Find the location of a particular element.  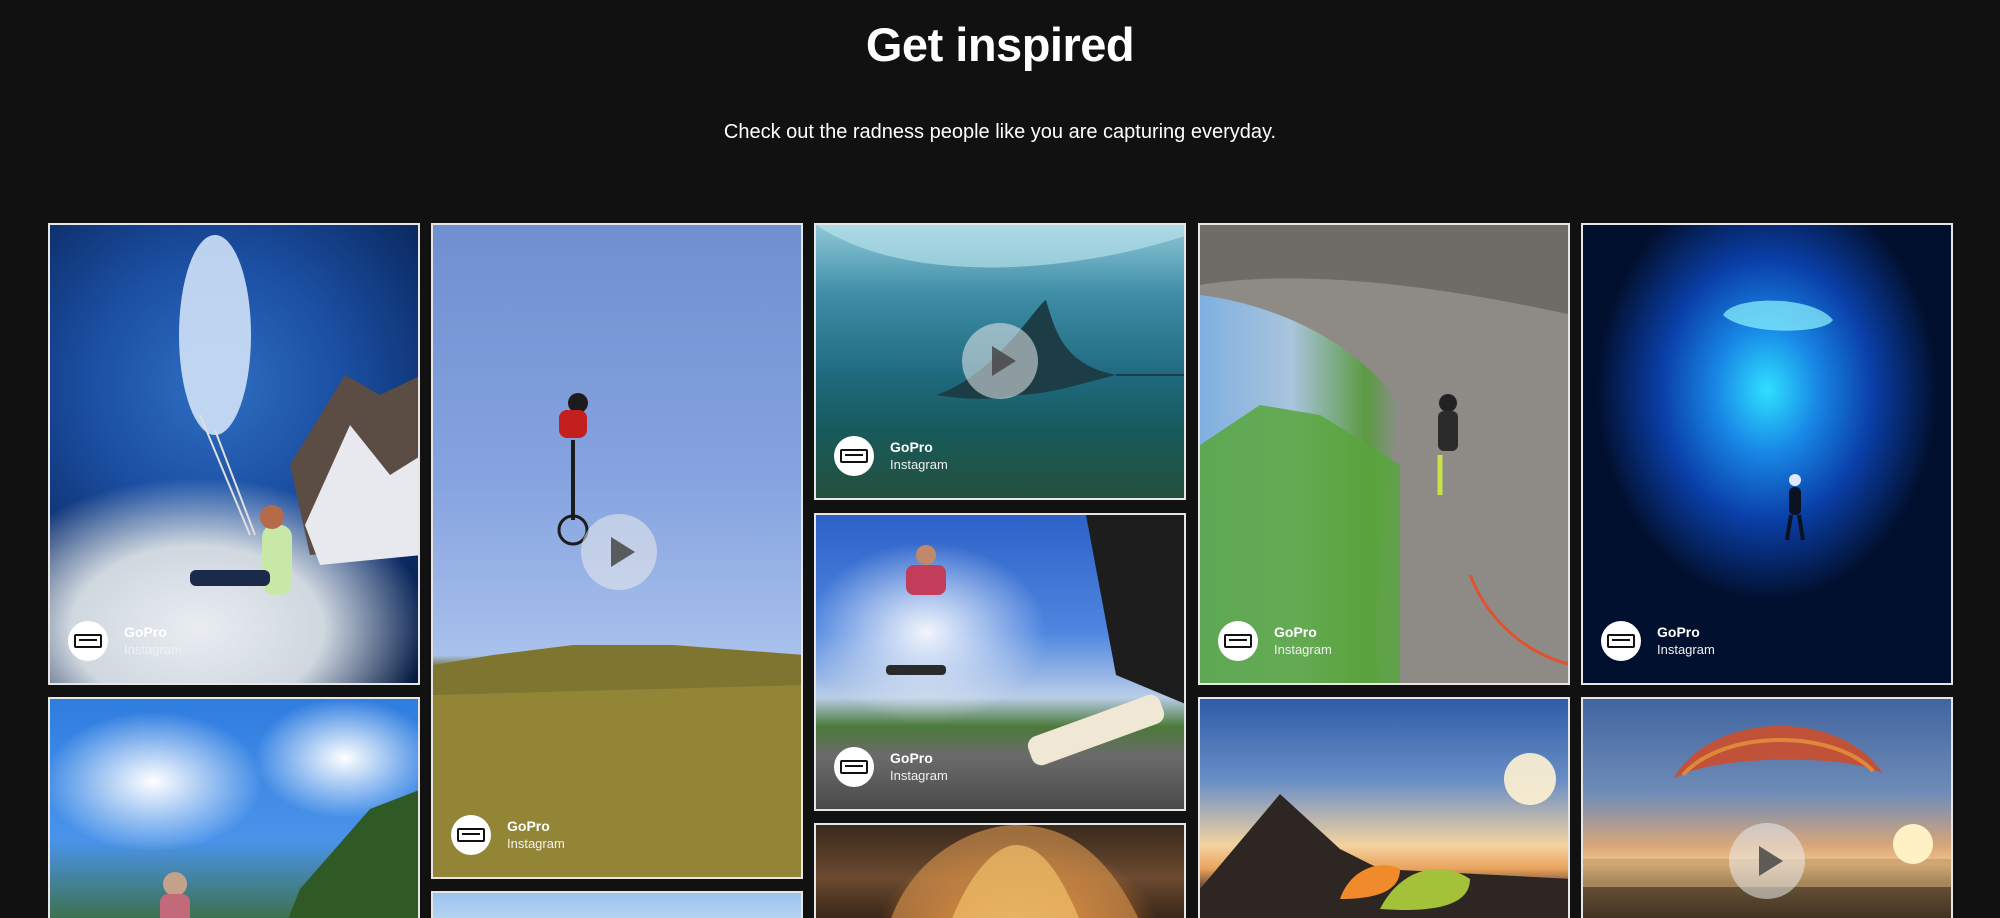

diver-illustration is located at coordinates (1778, 420).